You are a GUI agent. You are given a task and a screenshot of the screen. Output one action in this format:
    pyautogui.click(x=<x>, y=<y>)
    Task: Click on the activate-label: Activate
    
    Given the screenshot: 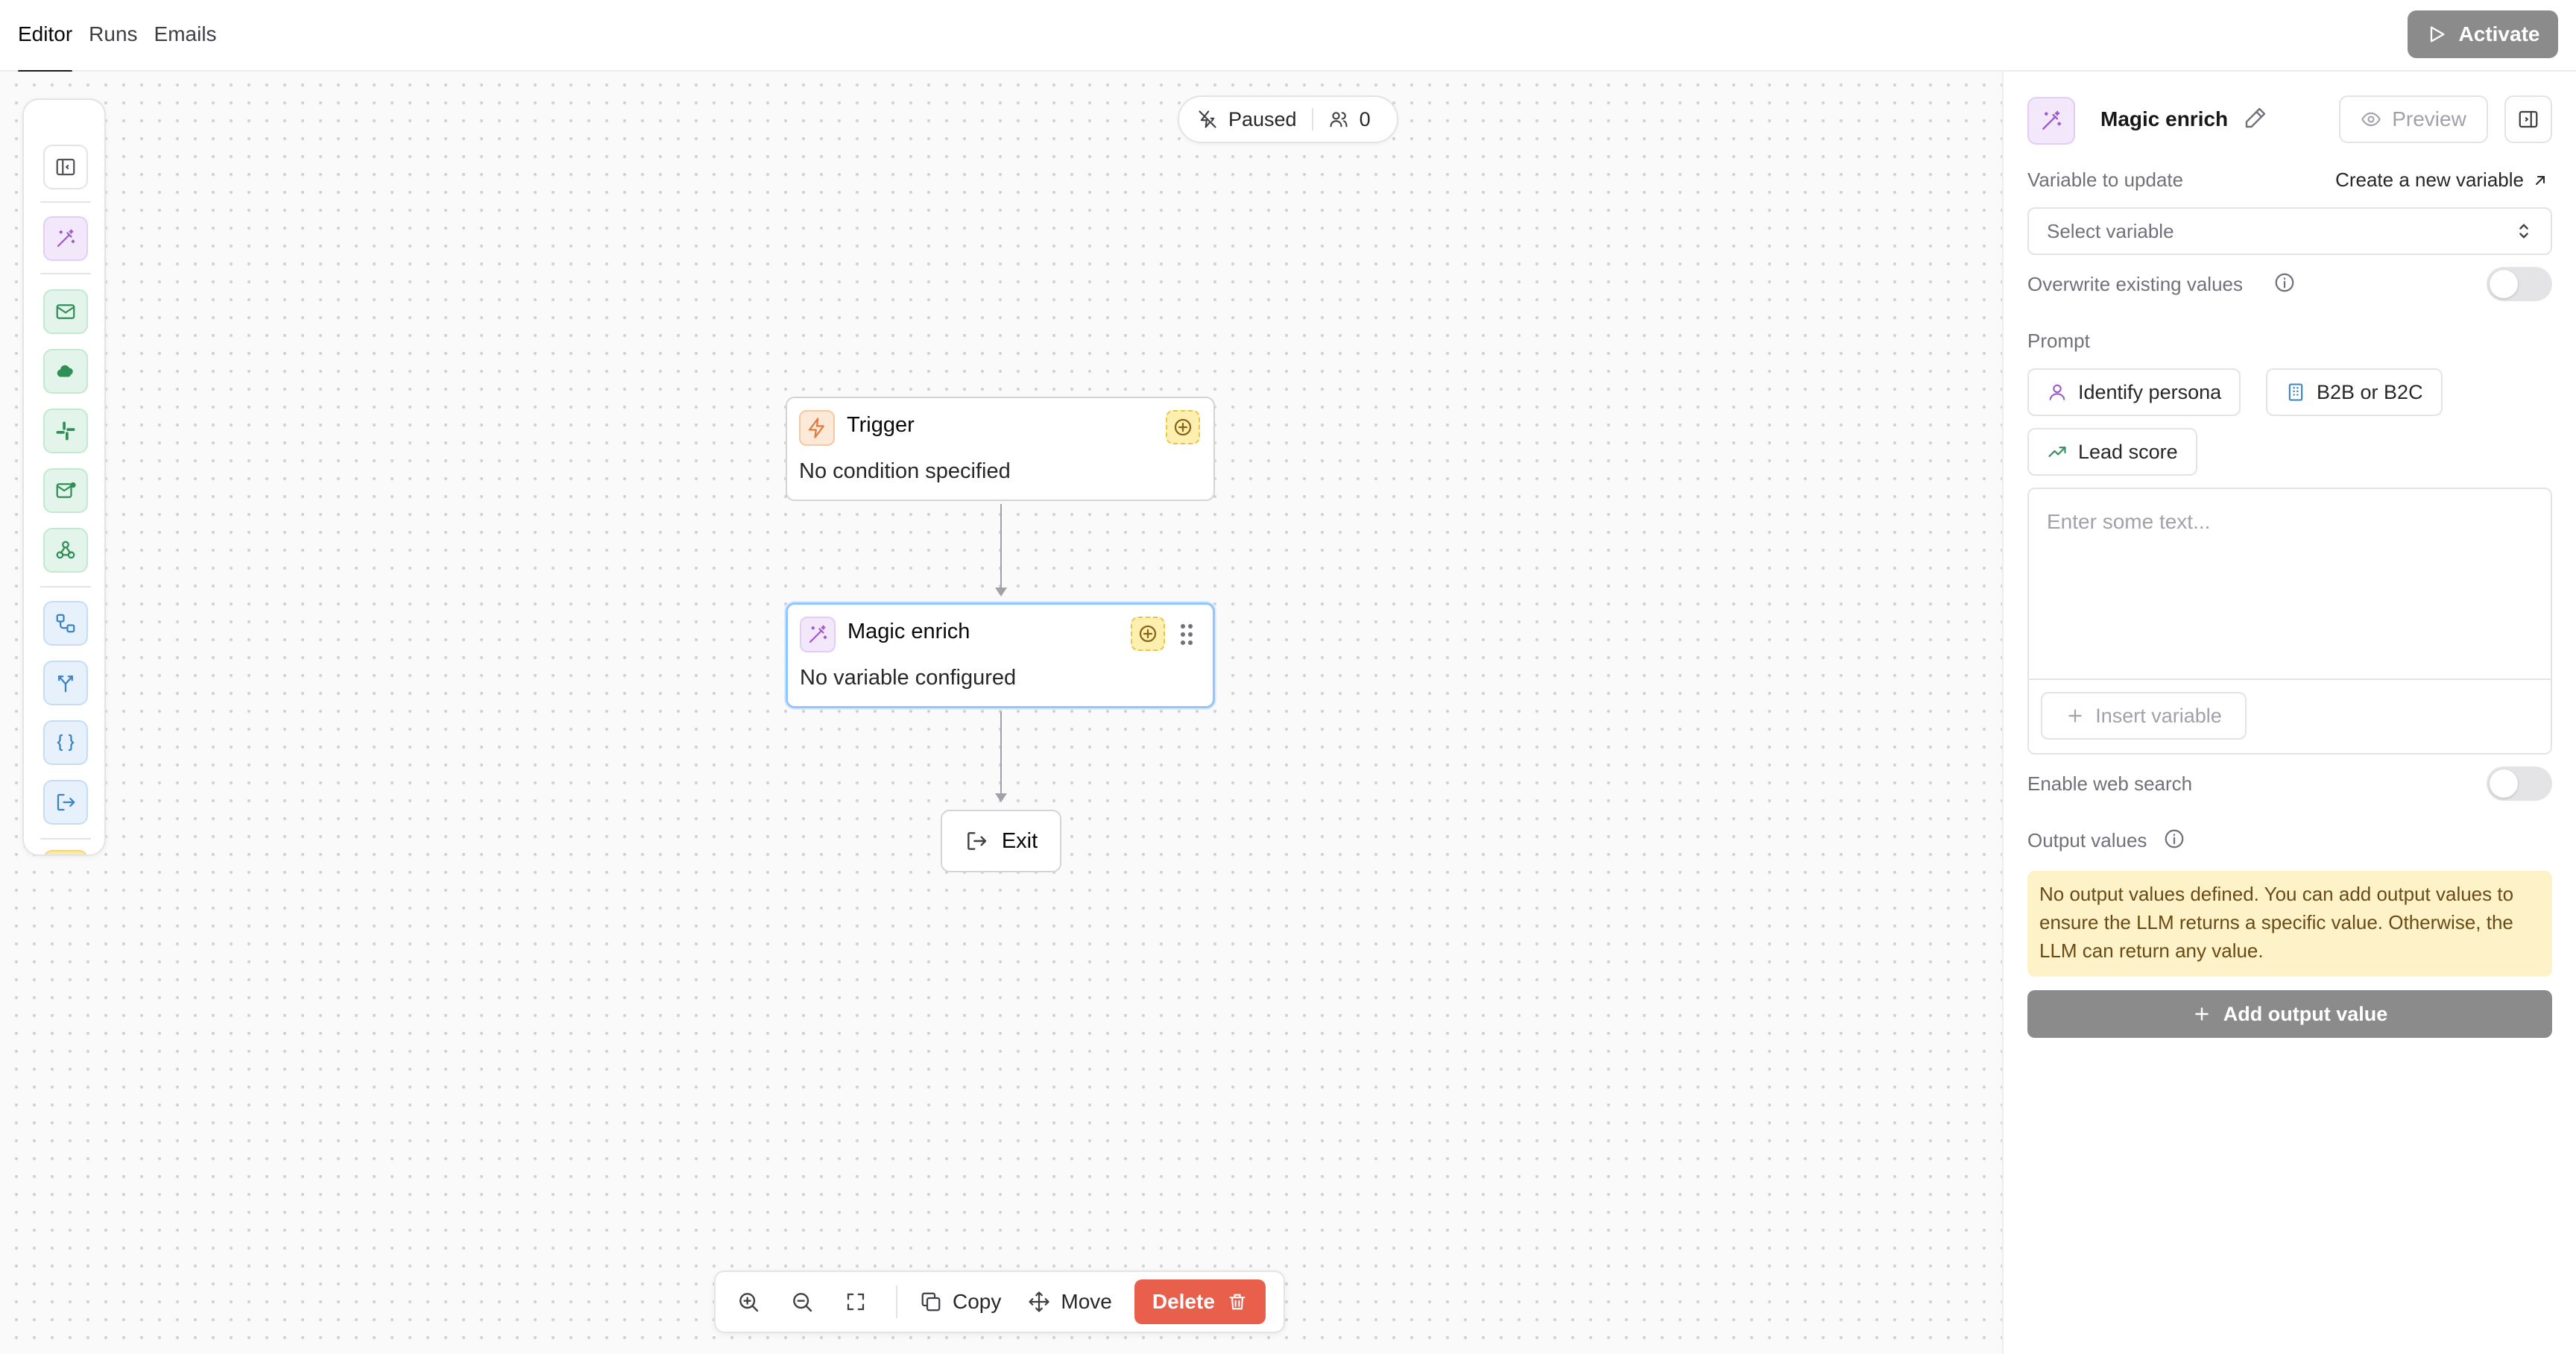 What is the action you would take?
    pyautogui.click(x=2499, y=33)
    